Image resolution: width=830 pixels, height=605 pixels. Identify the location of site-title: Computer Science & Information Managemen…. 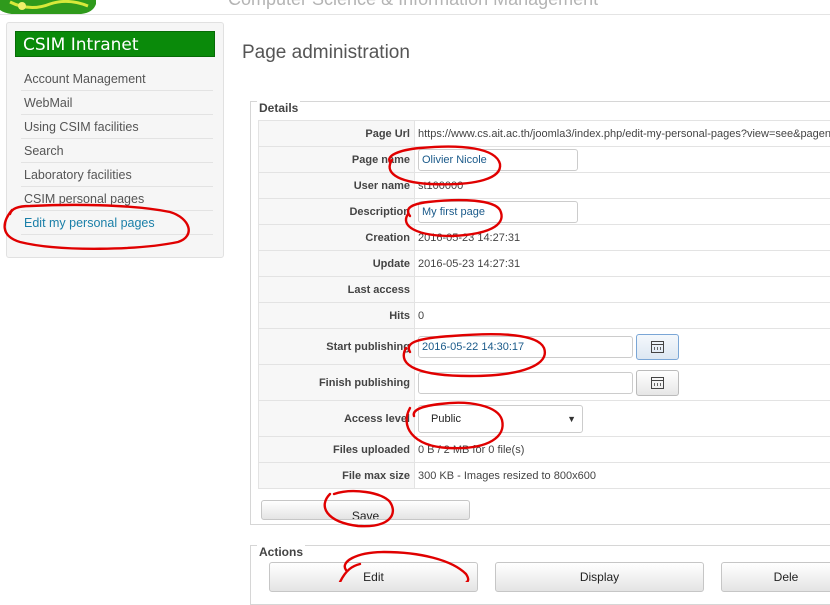
(413, 5).